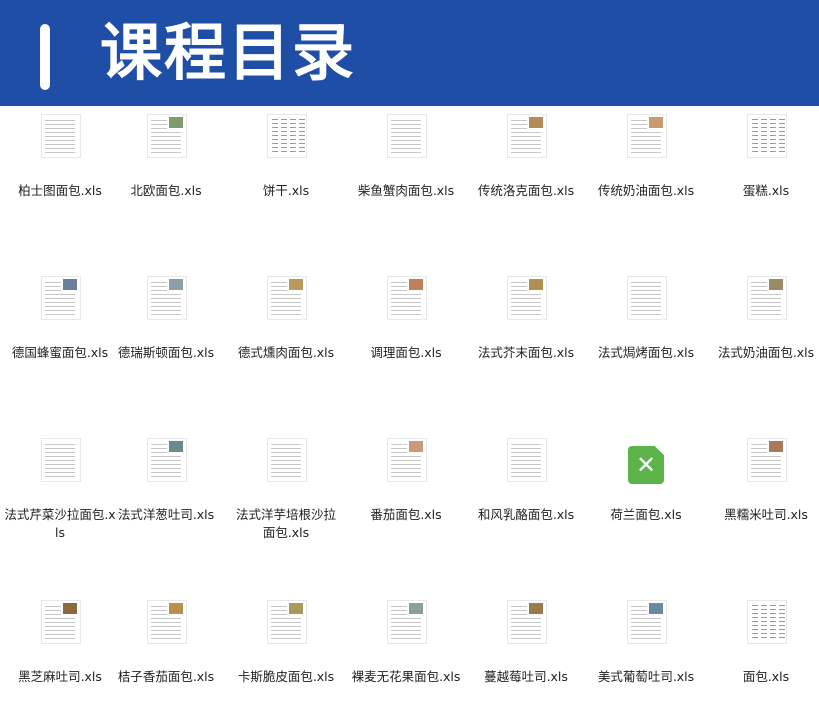 This screenshot has width=819, height=701. I want to click on file-name-label: 桔子香茄面包.xls, so click(166, 676).